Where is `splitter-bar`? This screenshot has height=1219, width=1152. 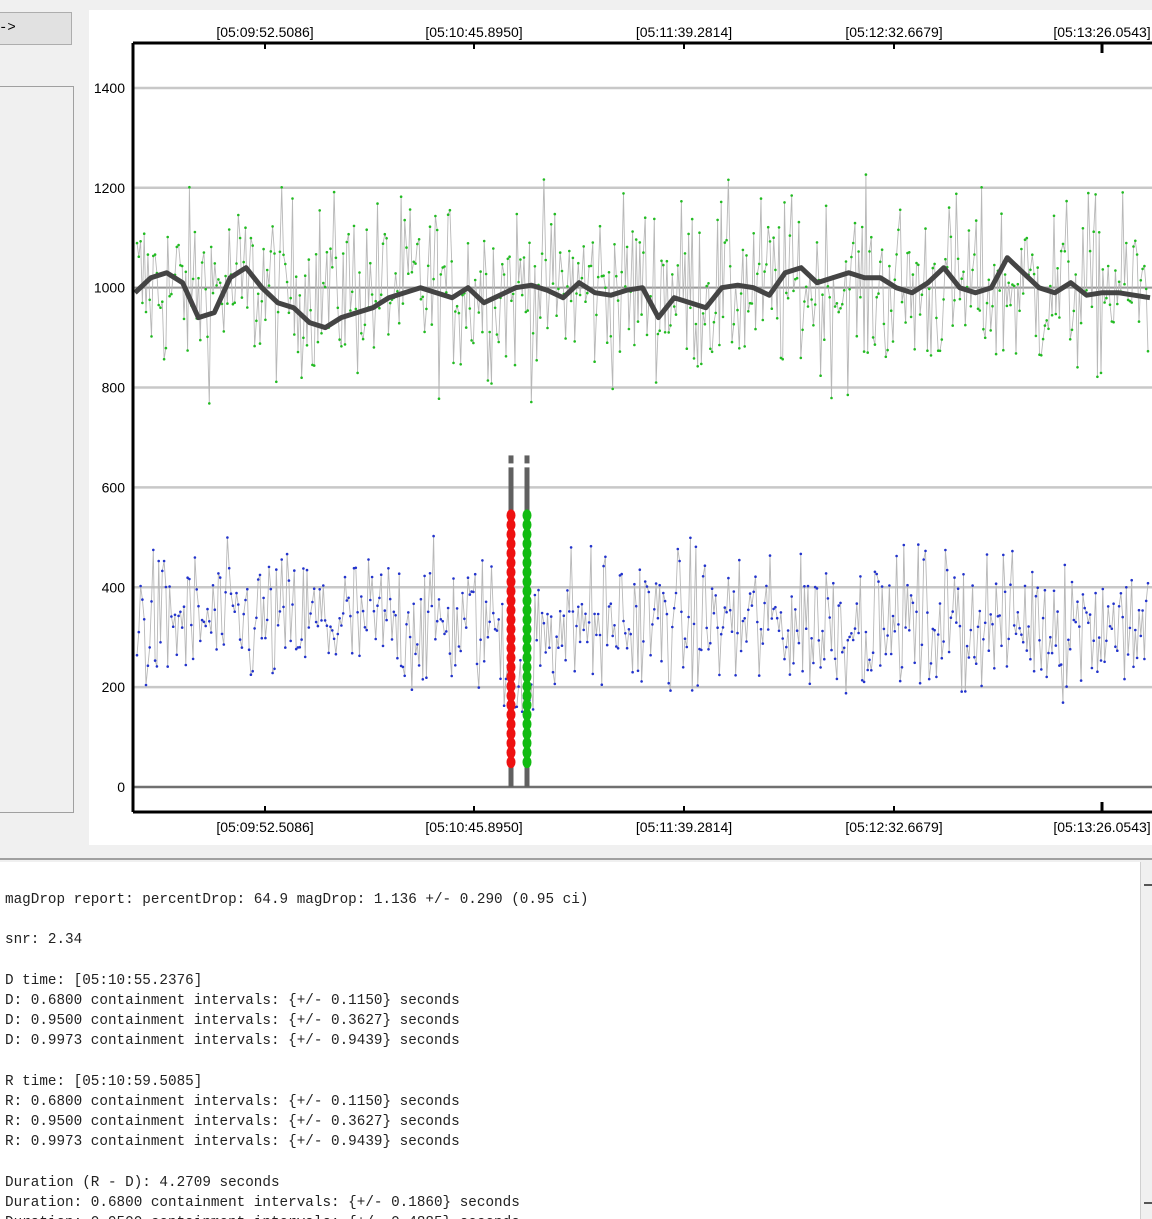 splitter-bar is located at coordinates (576, 859).